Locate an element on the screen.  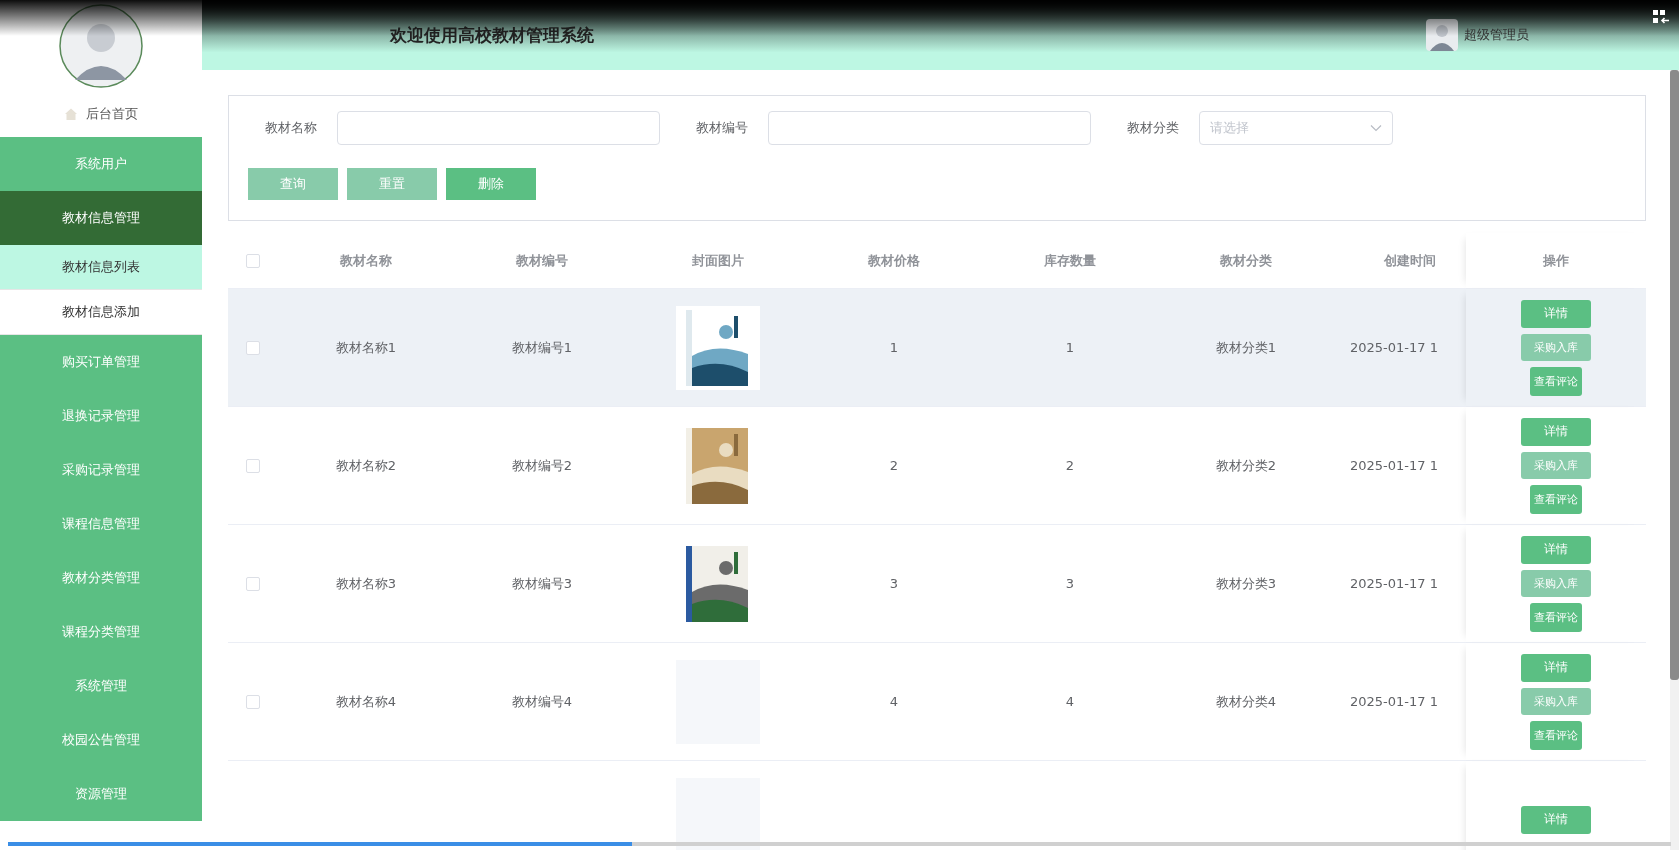
table-cell: 教材名称4 is located at coordinates (366, 701).